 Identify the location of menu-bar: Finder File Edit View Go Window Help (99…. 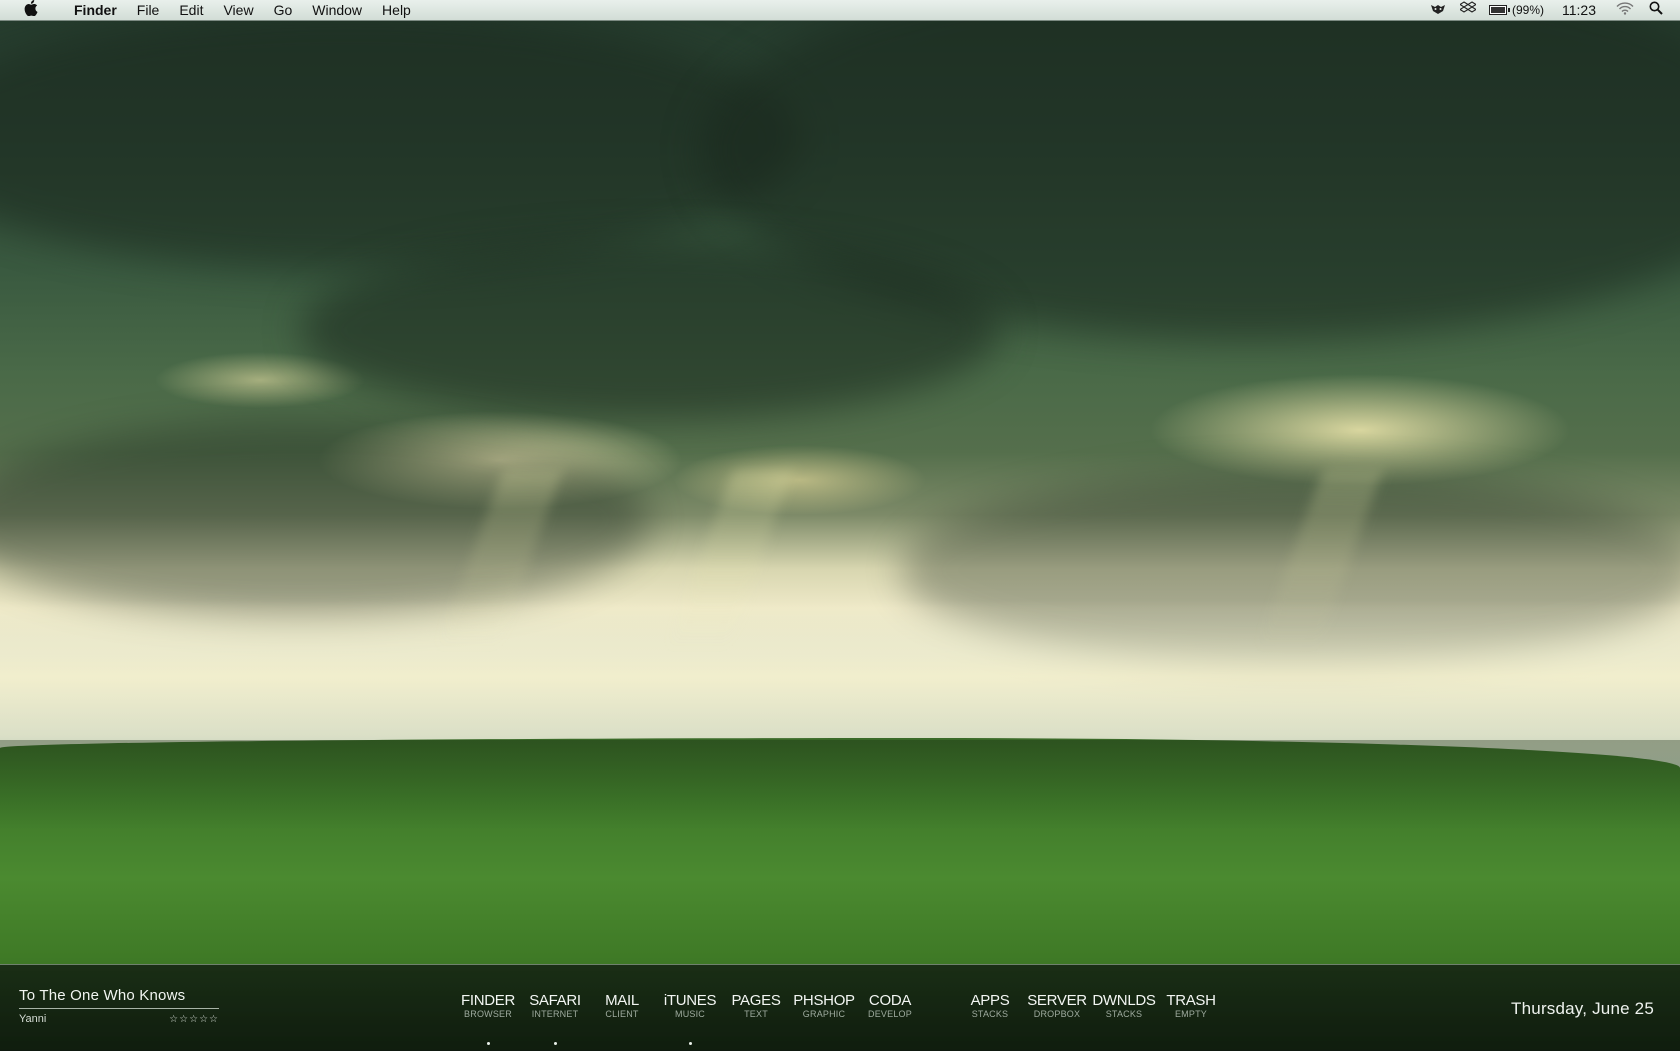
(840, 10).